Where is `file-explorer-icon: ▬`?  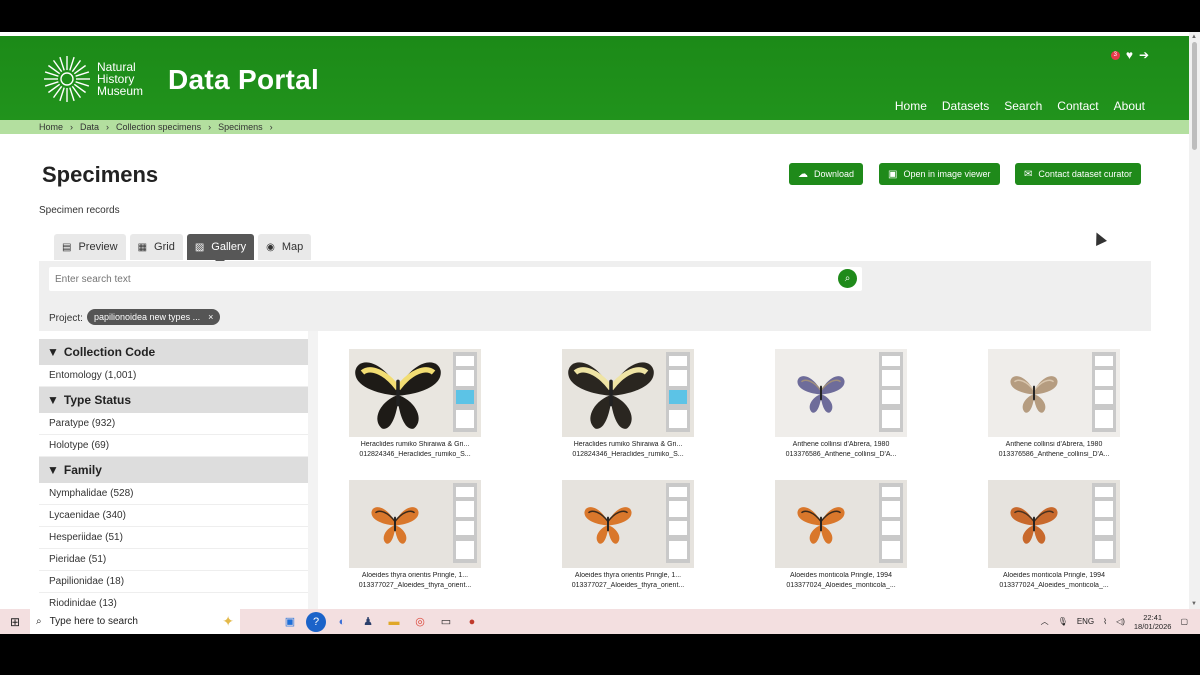
file-explorer-icon: ▬ is located at coordinates (394, 622).